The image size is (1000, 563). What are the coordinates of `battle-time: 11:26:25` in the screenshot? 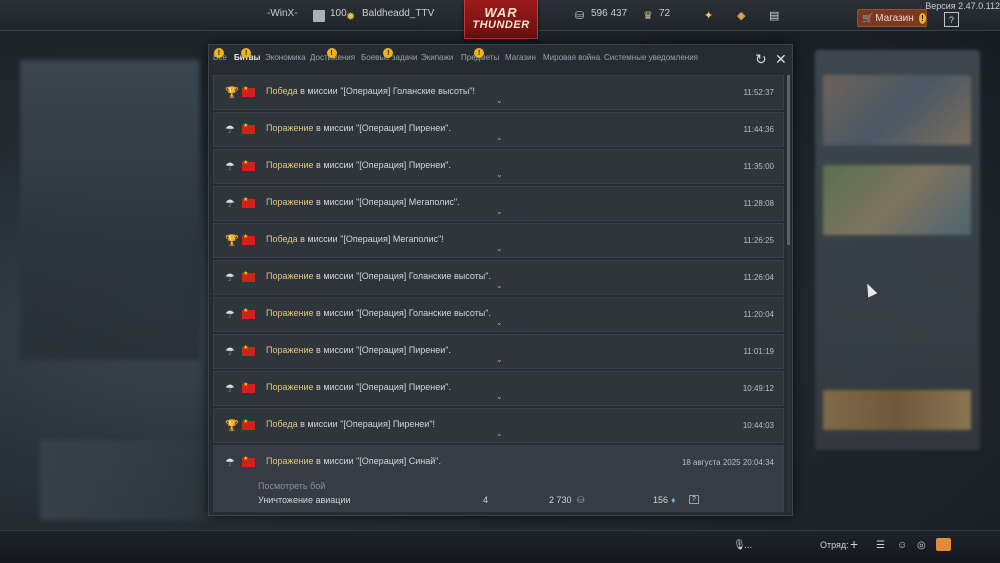 It's located at (758, 240).